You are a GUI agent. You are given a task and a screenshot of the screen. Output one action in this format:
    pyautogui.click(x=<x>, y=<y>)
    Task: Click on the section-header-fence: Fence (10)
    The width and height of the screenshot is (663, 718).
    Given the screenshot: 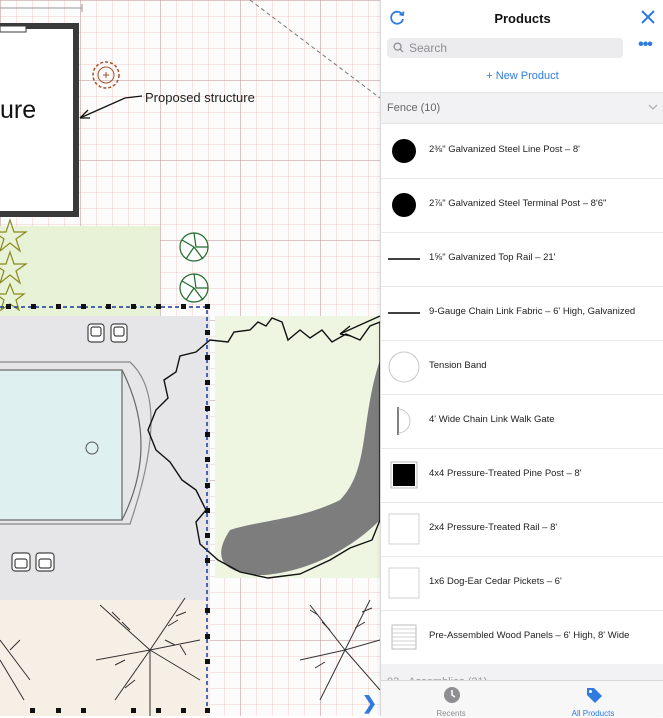 What is the action you would take?
    pyautogui.click(x=522, y=108)
    